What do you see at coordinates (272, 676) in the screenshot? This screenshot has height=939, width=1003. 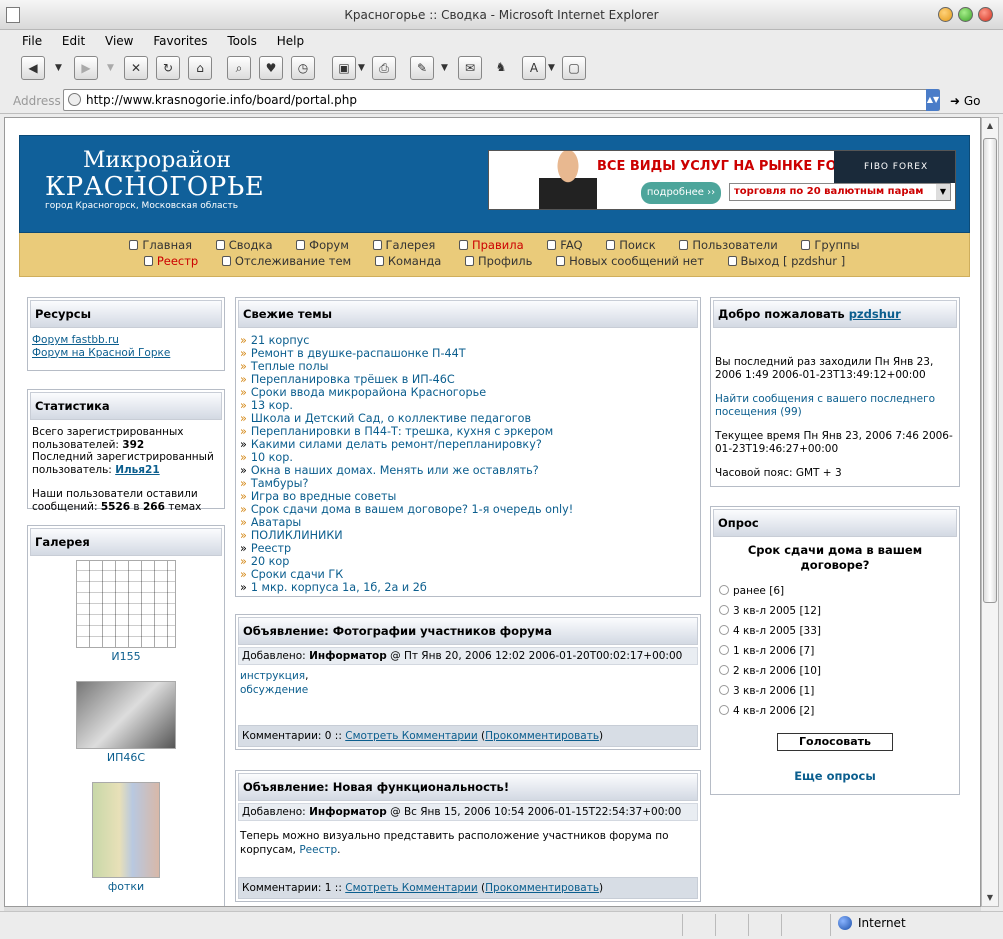 I see `instruction-link: инструкция` at bounding box center [272, 676].